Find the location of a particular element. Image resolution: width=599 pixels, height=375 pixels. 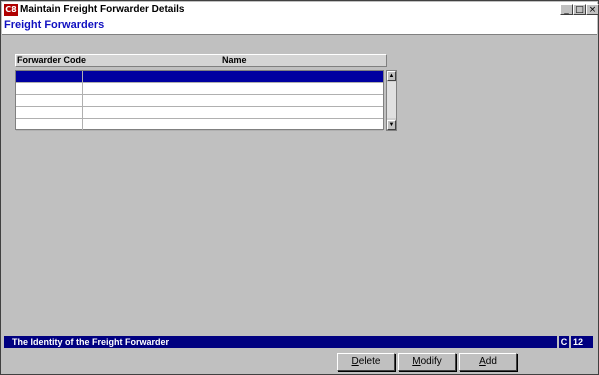

scroll-track is located at coordinates (391, 100).